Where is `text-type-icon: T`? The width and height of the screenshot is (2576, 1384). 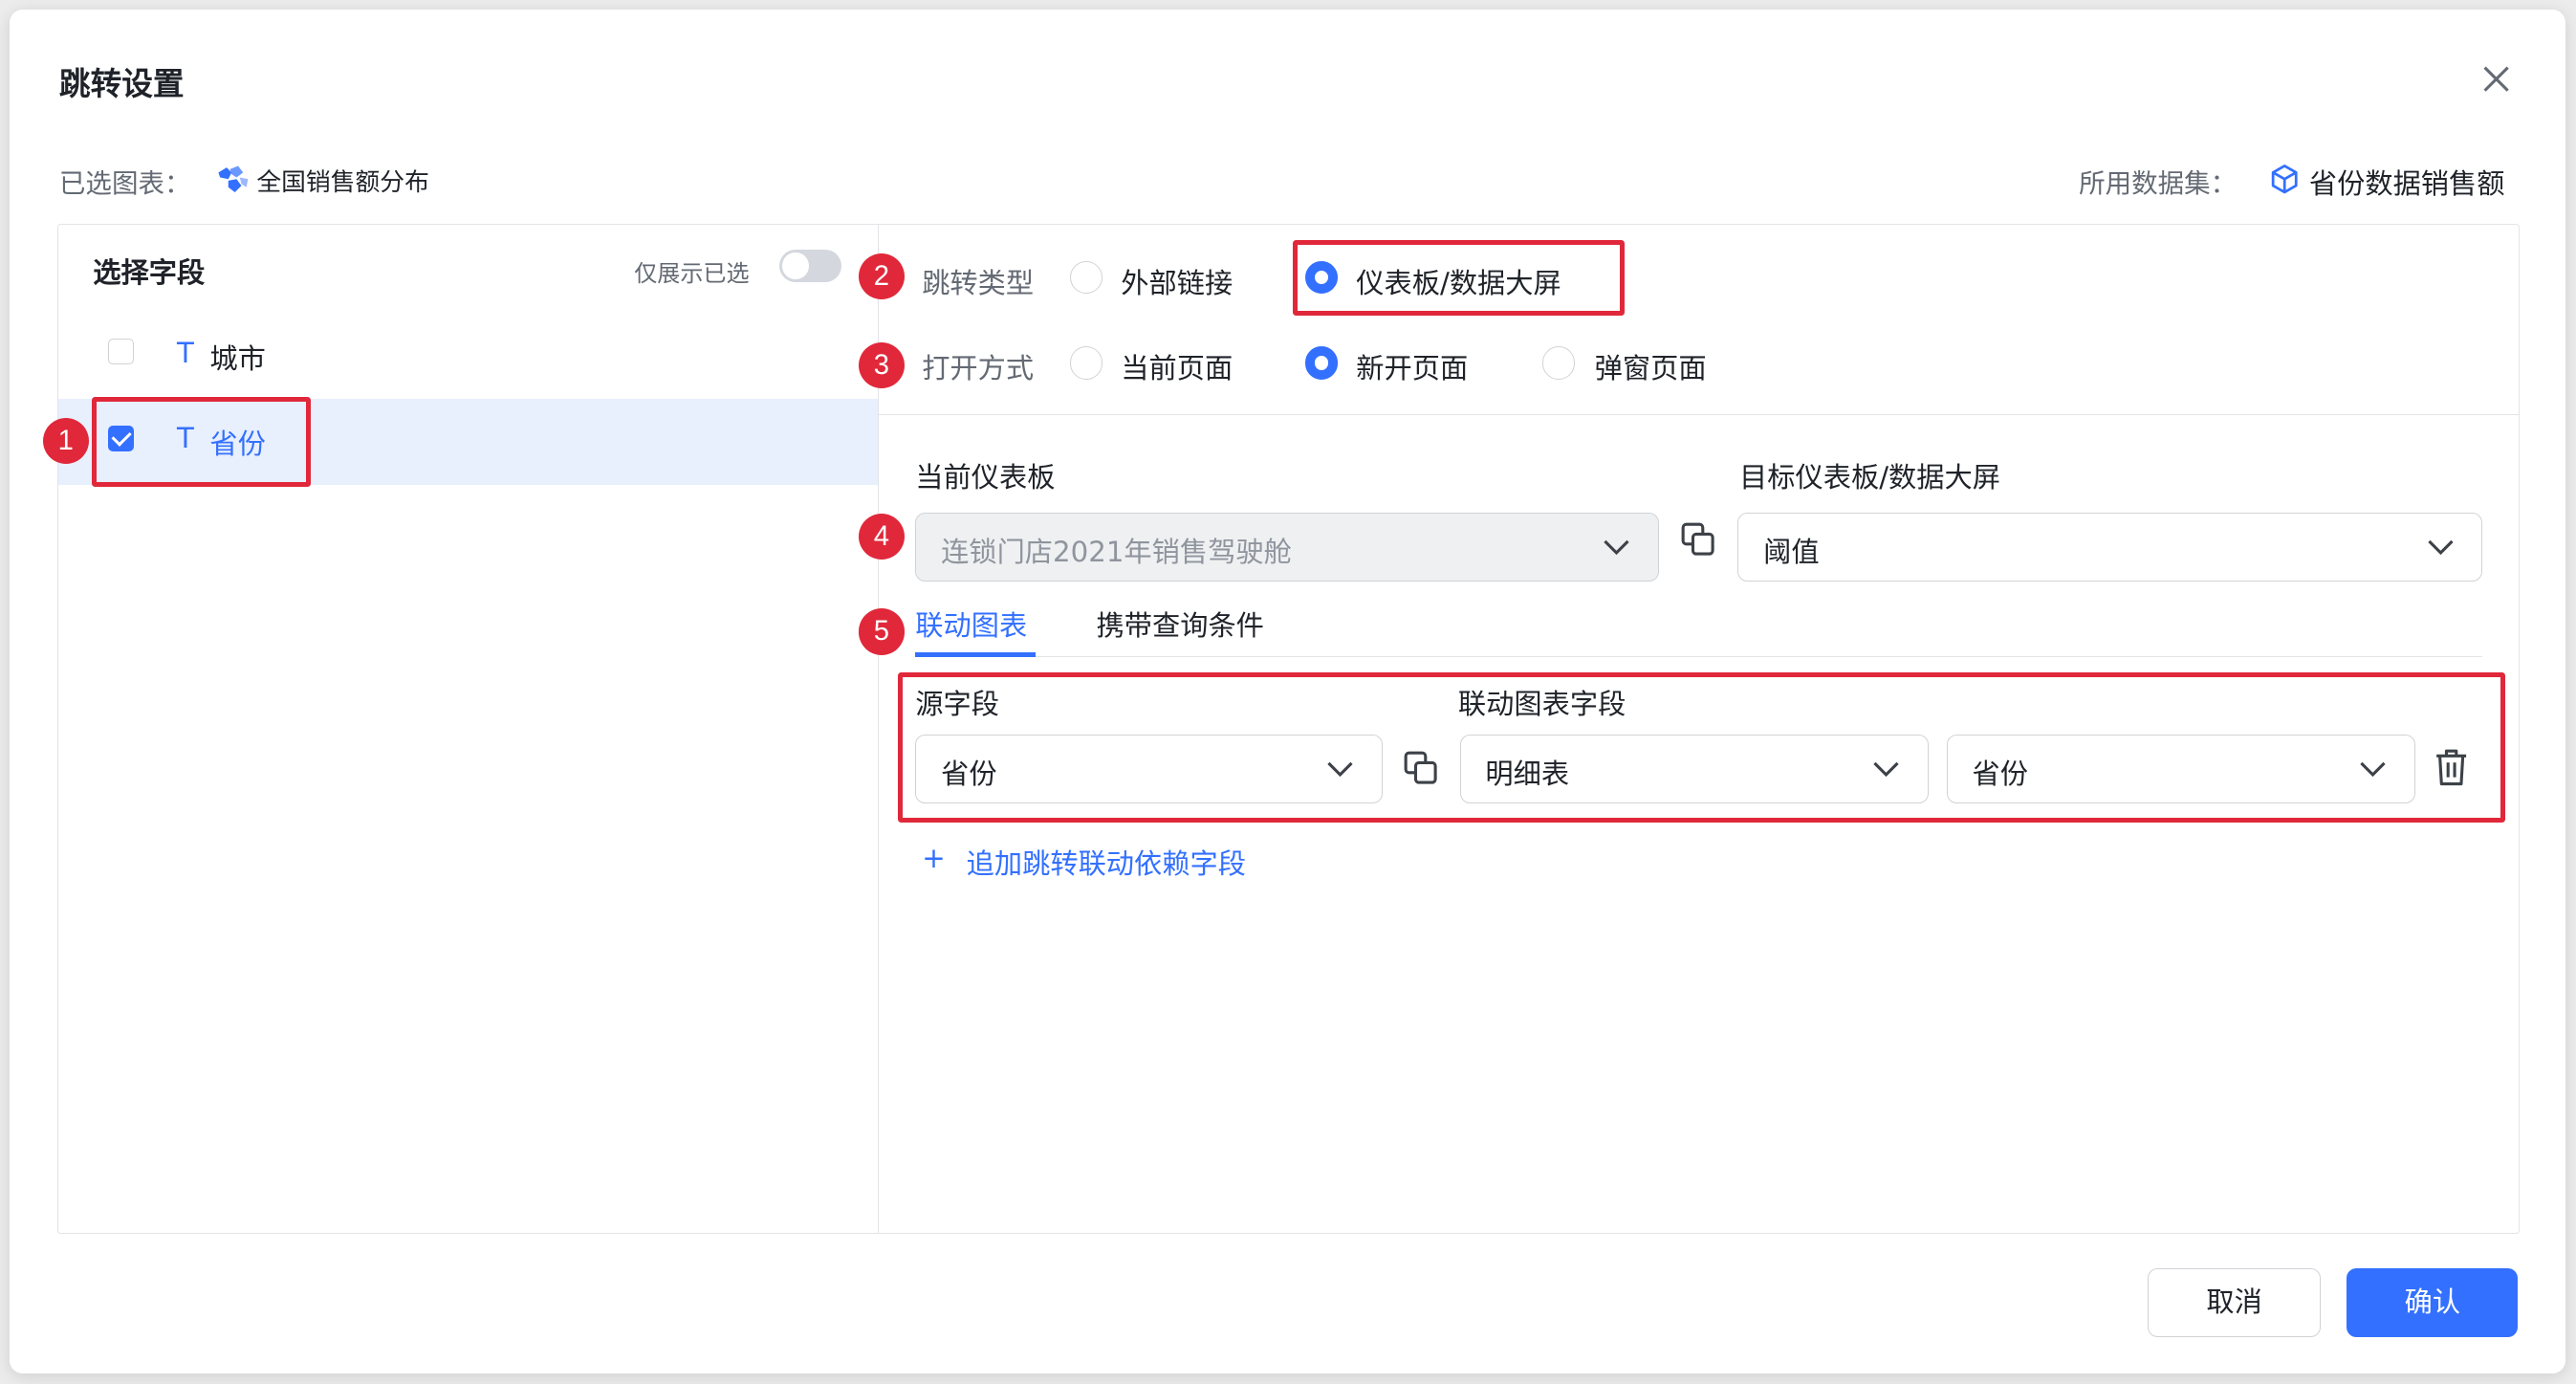 text-type-icon: T is located at coordinates (185, 353).